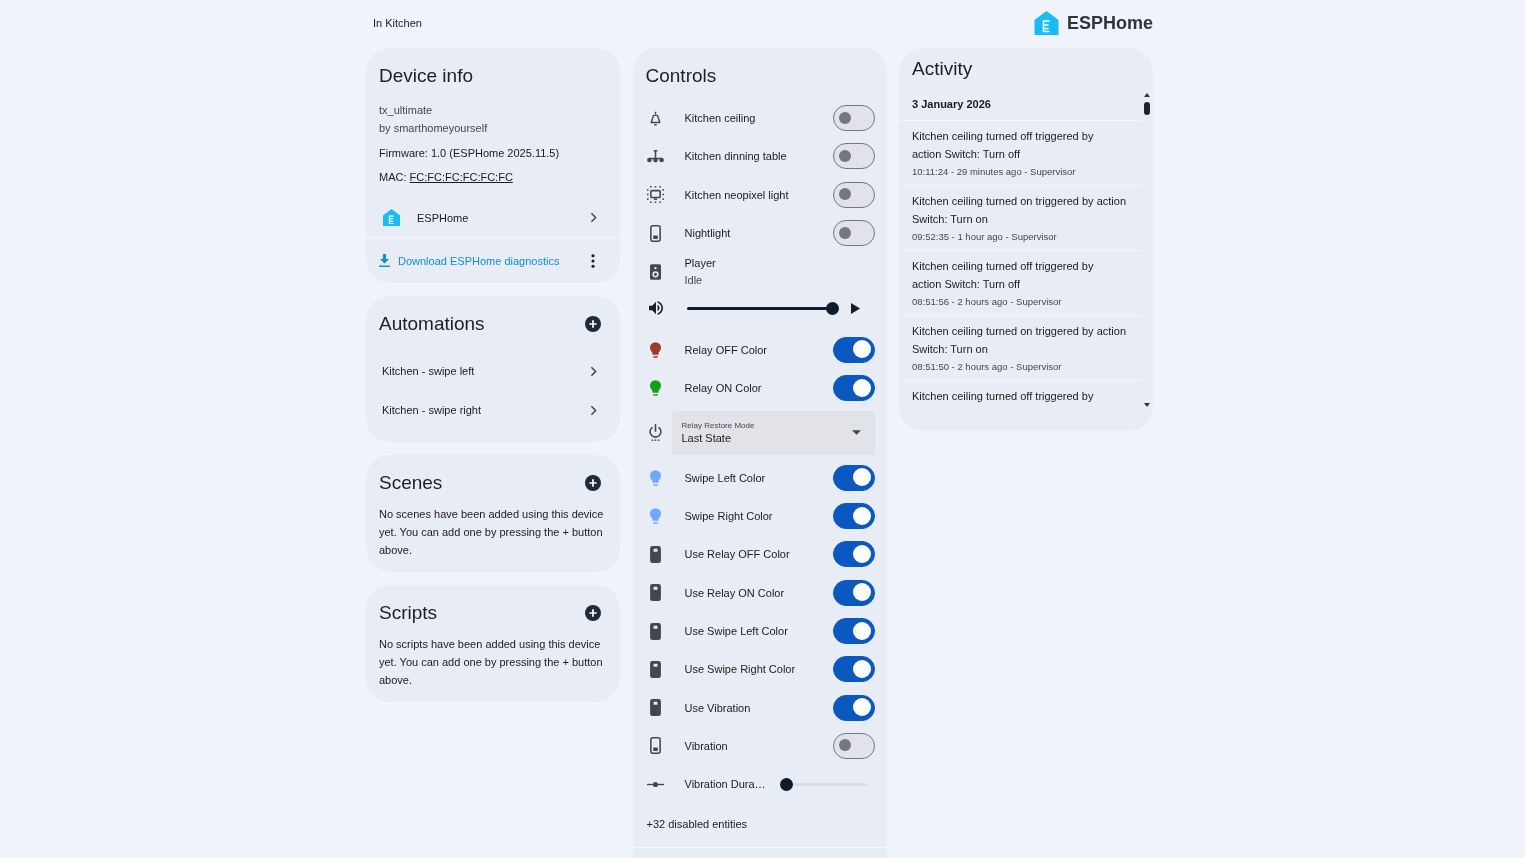 The height and width of the screenshot is (858, 1525). Describe the element at coordinates (411, 483) in the screenshot. I see `card-title: Scenes` at that location.